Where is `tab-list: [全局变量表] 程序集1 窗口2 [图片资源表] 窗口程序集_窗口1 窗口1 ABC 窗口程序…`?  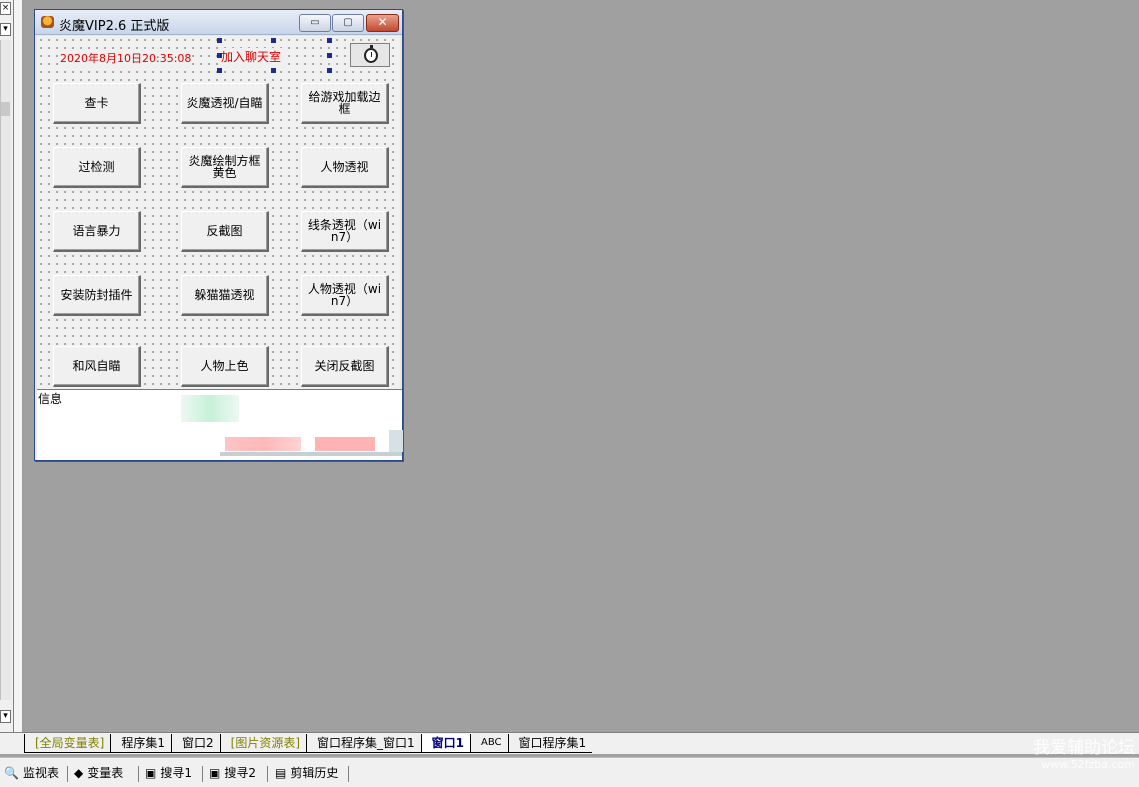 tab-list: [全局变量表] 程序集1 窗口2 [图片资源表] 窗口程序集_窗口1 窗口1 ABC 窗口程序… is located at coordinates (308, 743).